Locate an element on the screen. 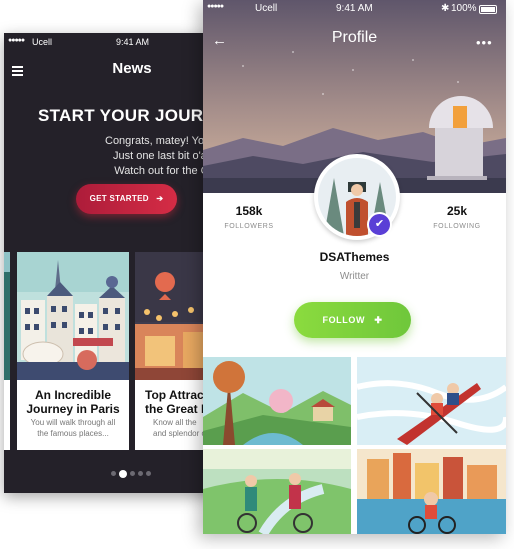 This screenshot has height=549, width=514. headline: START YOUR JOURN is located at coordinates (127, 115).